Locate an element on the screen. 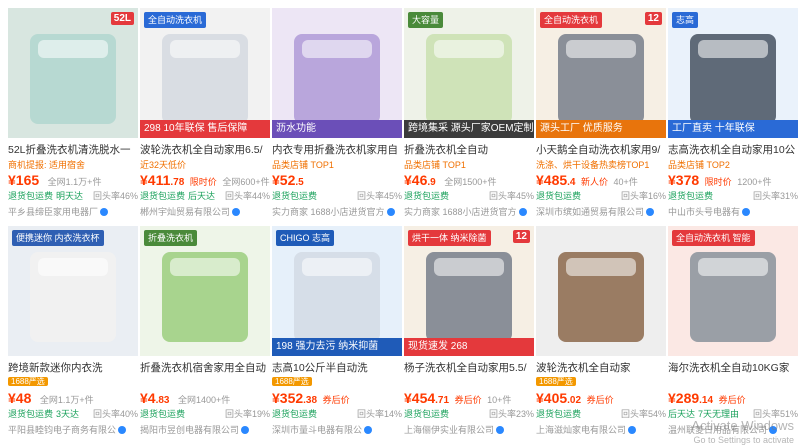 This screenshot has width=800, height=445. price-row: ¥454.71 券后价 10+件 is located at coordinates (469, 398).